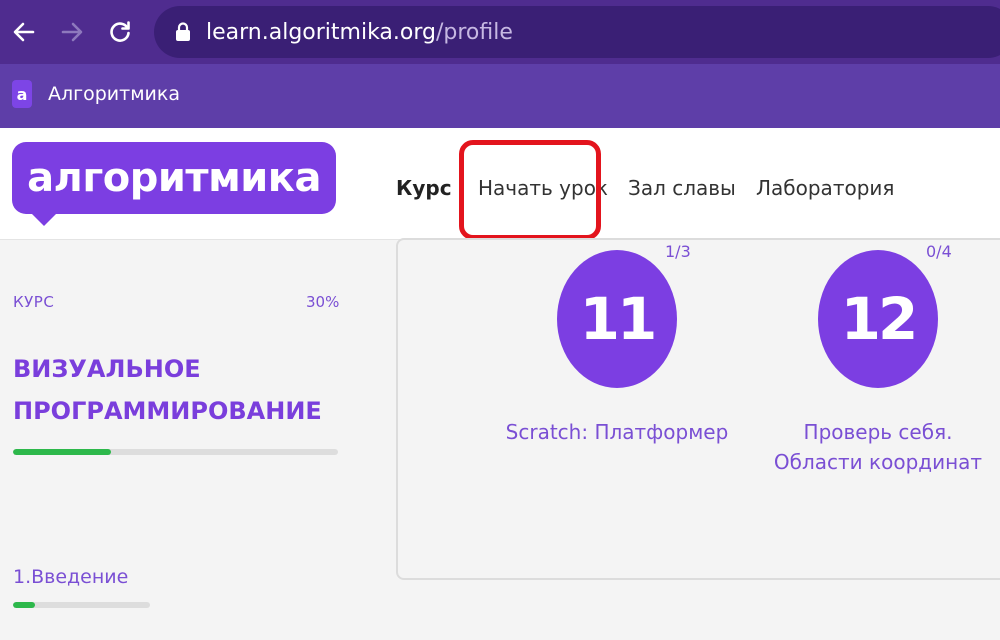  I want to click on lesson-11-circle: 11, so click(617, 319).